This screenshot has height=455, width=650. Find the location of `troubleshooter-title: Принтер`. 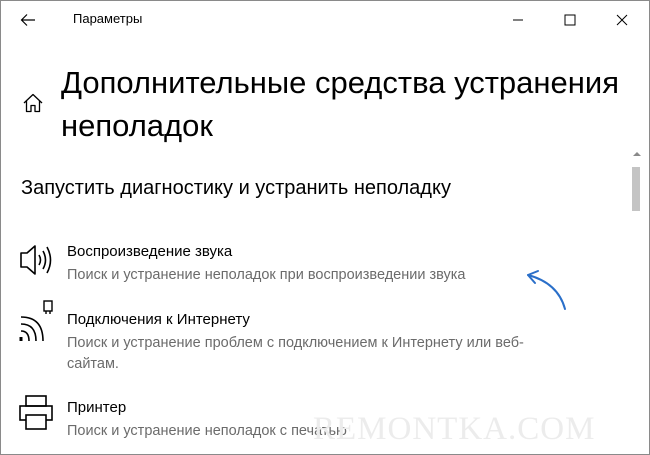

troubleshooter-title: Принтер is located at coordinates (97, 407).